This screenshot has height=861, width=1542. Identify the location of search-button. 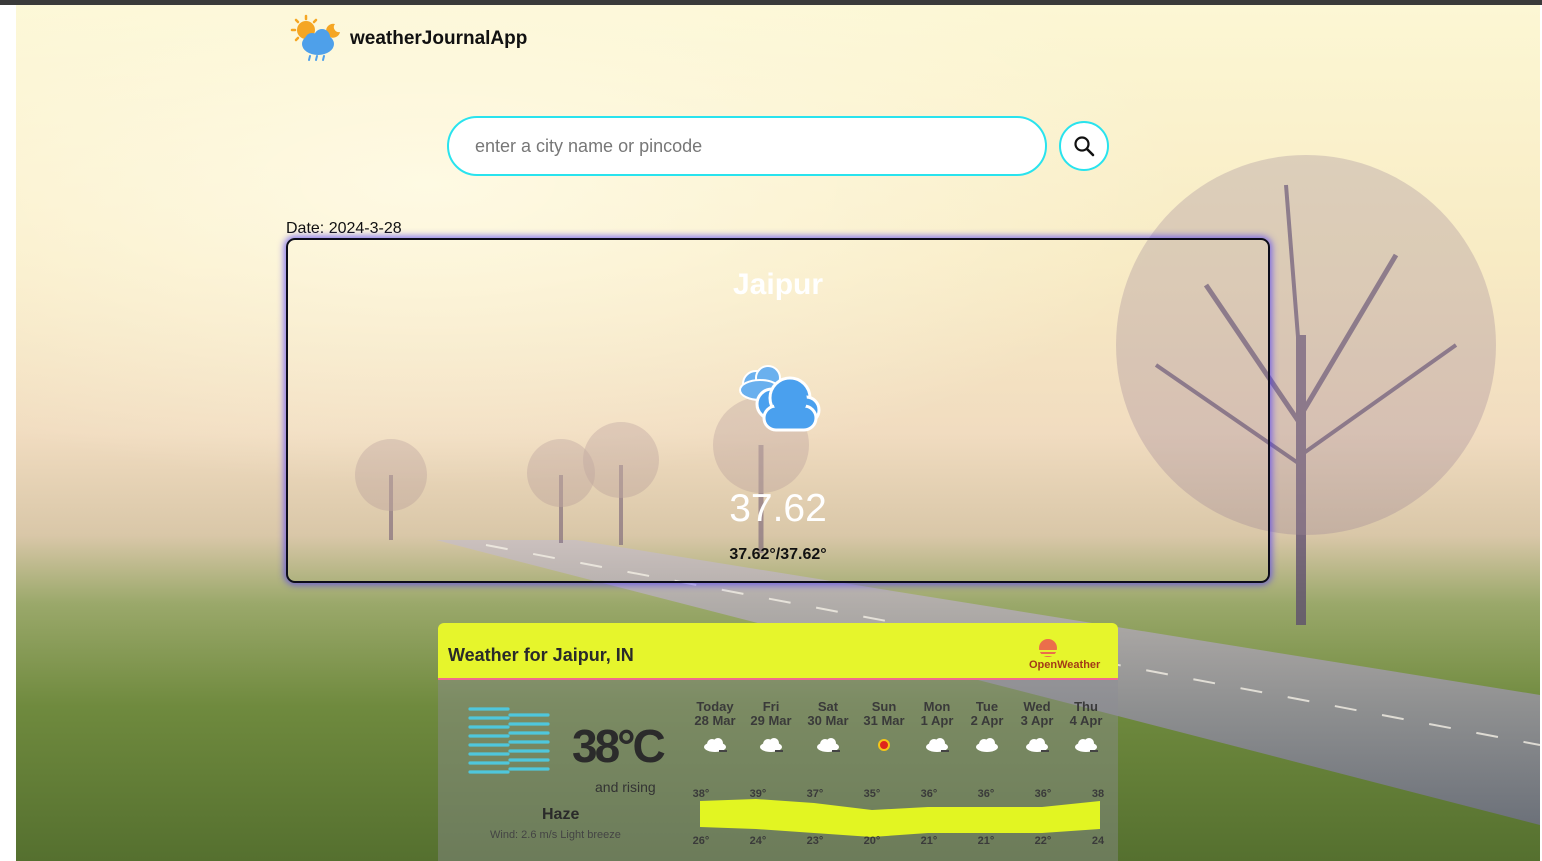
(1084, 146).